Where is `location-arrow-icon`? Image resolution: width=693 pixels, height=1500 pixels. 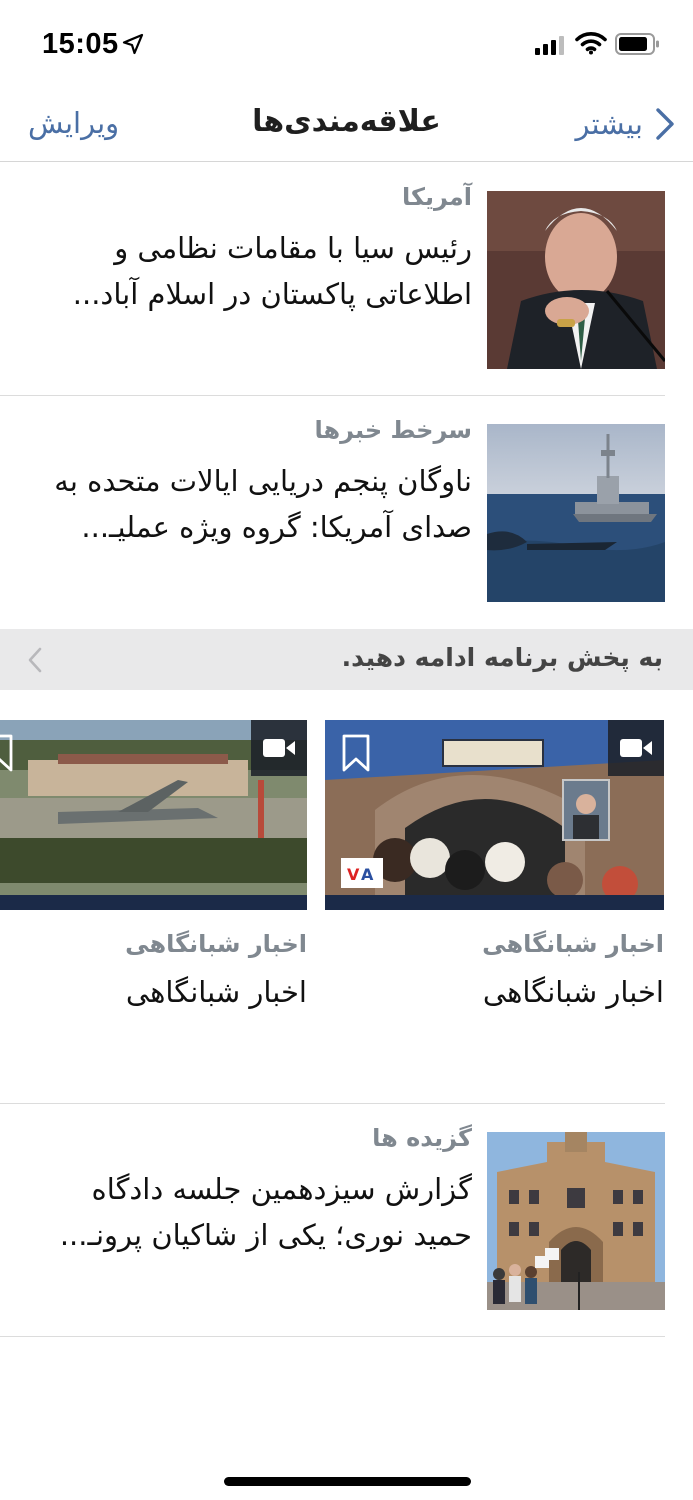 location-arrow-icon is located at coordinates (133, 44).